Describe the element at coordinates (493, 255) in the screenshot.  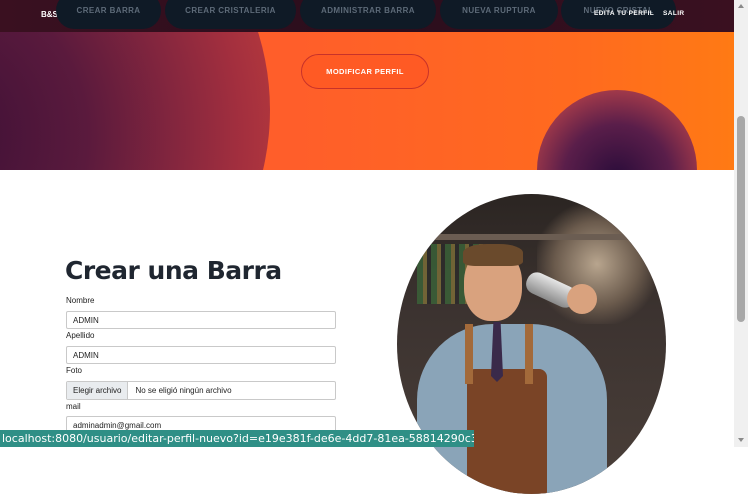
I see `photo-hair` at that location.